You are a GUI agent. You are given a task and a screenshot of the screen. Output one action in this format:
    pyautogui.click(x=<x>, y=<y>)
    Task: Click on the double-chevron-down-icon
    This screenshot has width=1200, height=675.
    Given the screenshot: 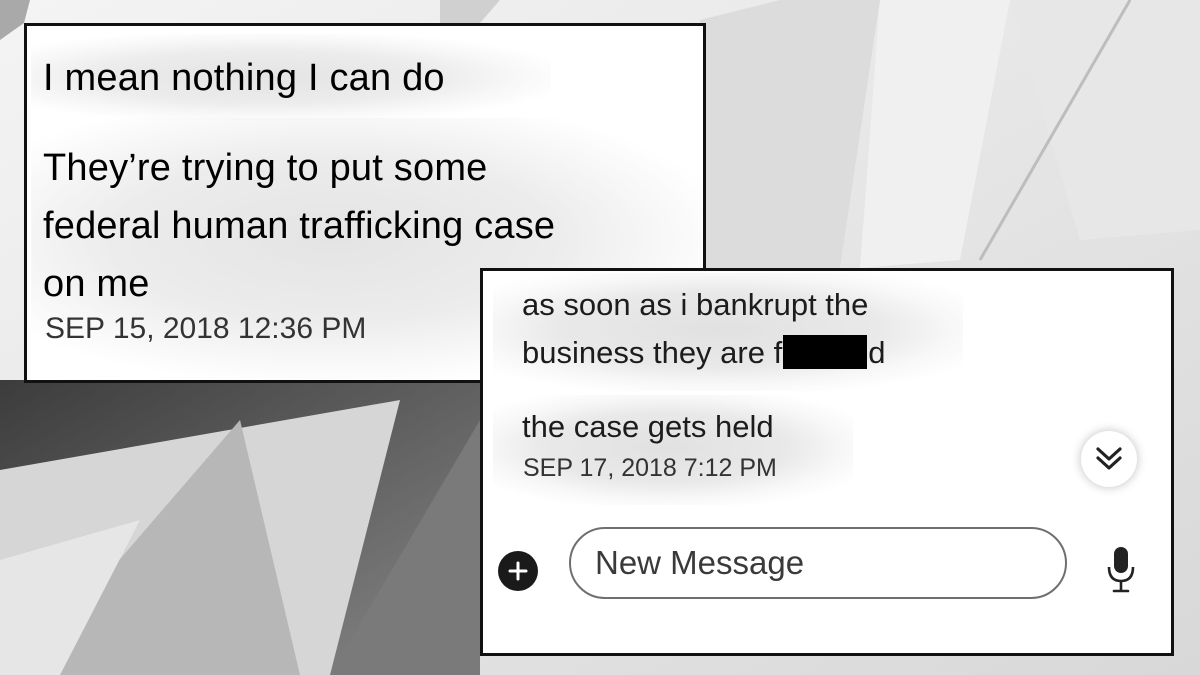 What is the action you would take?
    pyautogui.click(x=1109, y=458)
    